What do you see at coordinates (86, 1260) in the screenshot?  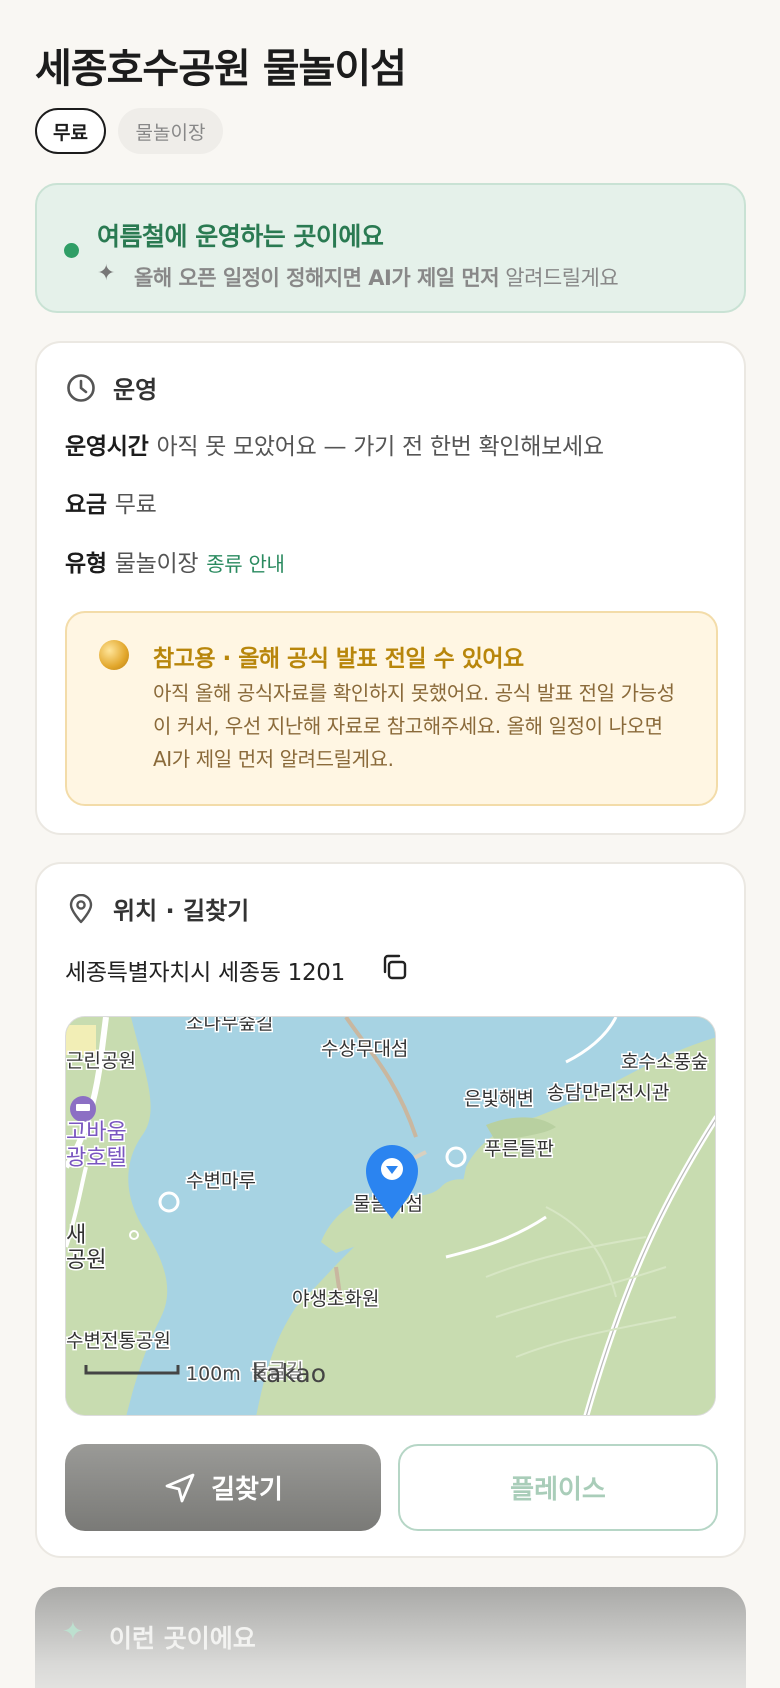 I see `map-label: 공원` at bounding box center [86, 1260].